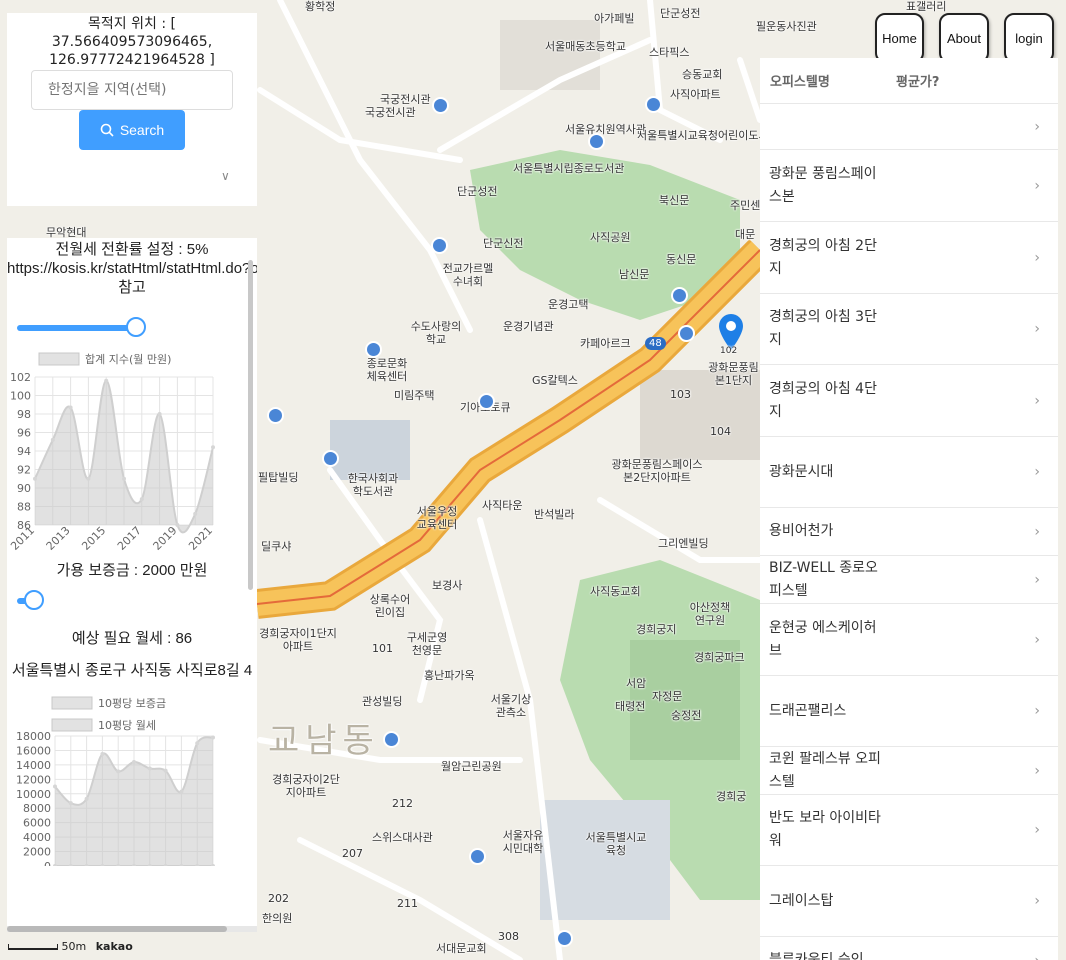 Image resolution: width=1066 pixels, height=960 pixels. I want to click on map-label: 딜쿠샤, so click(276, 546).